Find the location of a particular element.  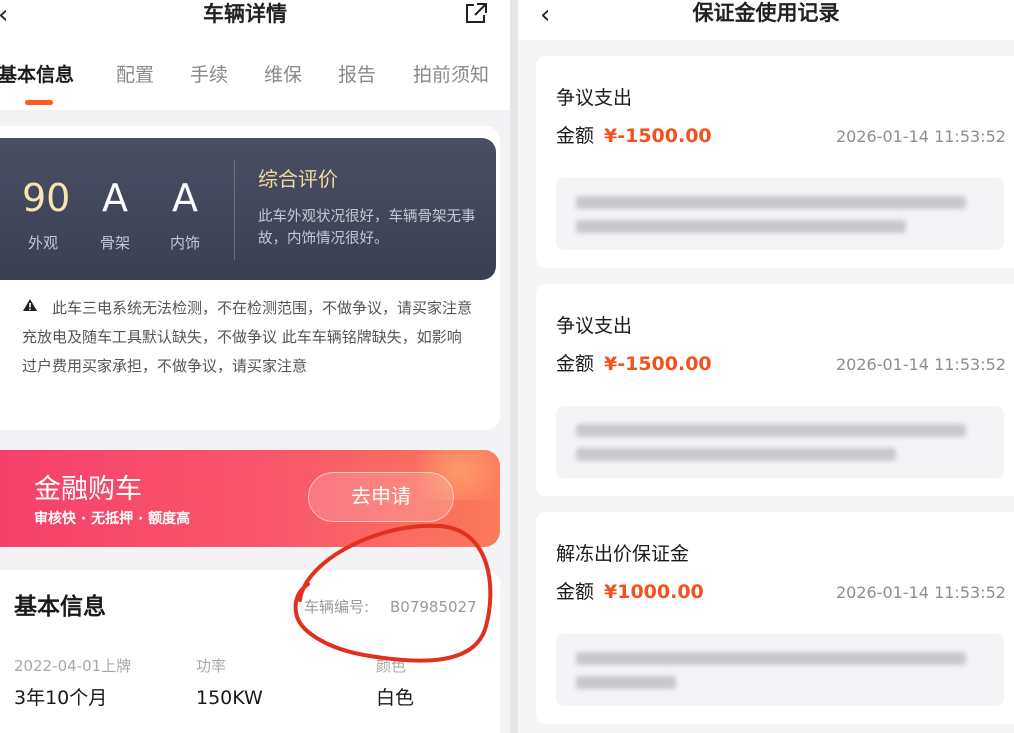

tab-basic-info: 基本信息 is located at coordinates (37, 75).